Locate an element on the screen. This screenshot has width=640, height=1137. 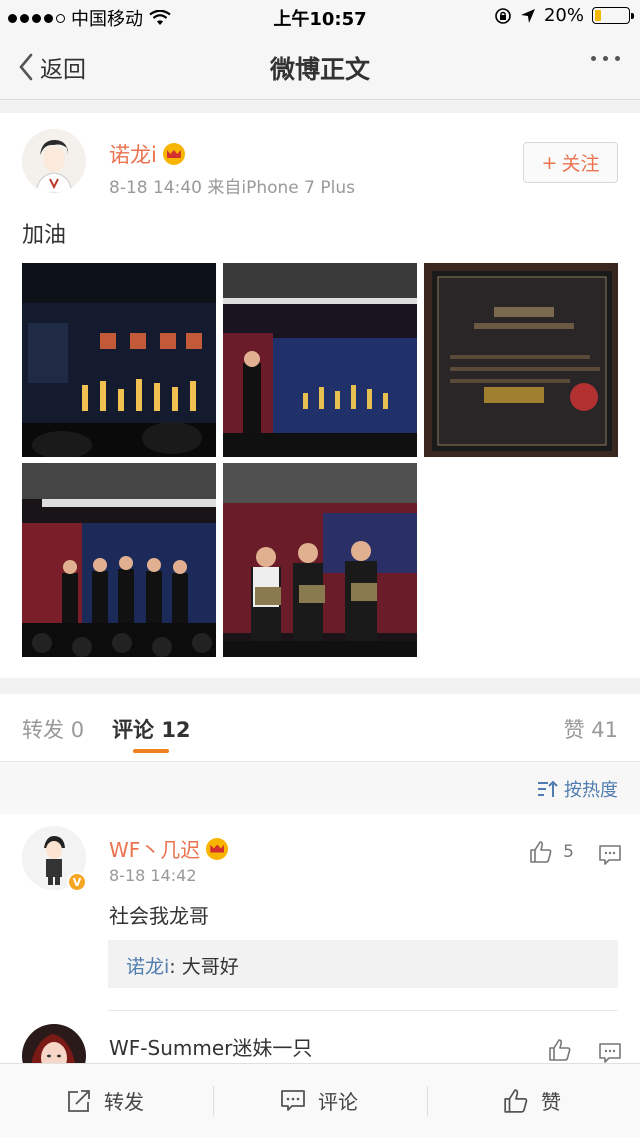
tab-comment-count: 12 is located at coordinates (176, 730).